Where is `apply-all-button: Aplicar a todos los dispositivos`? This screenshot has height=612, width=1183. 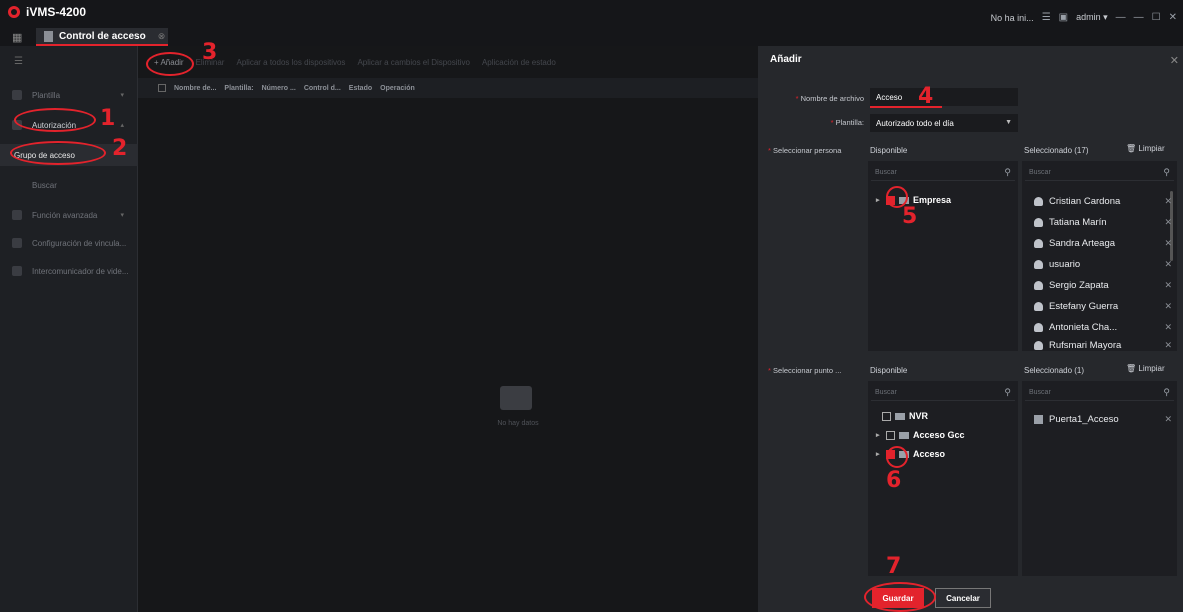
apply-all-button: Aplicar a todos los dispositivos is located at coordinates (290, 62).